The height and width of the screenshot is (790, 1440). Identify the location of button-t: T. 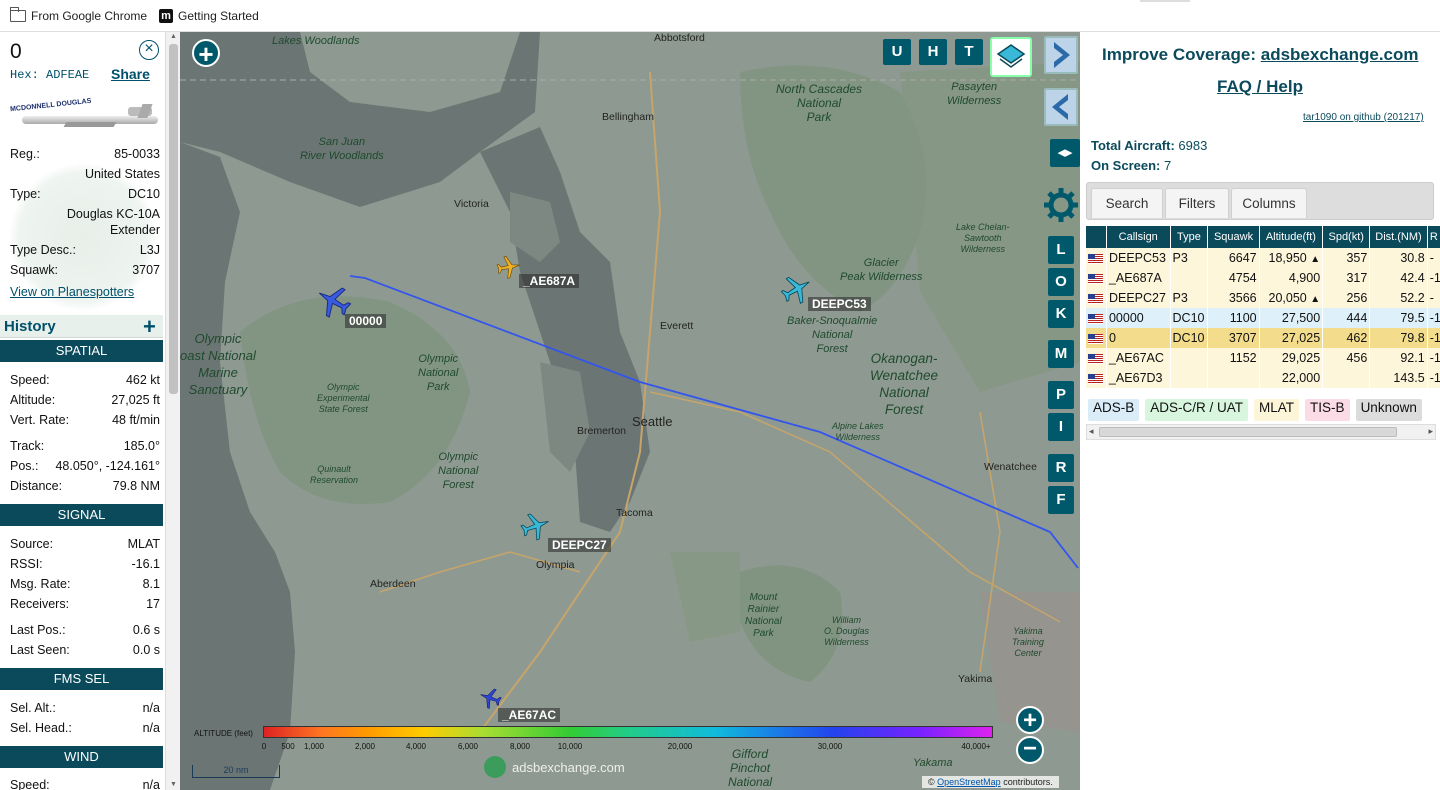
(969, 52).